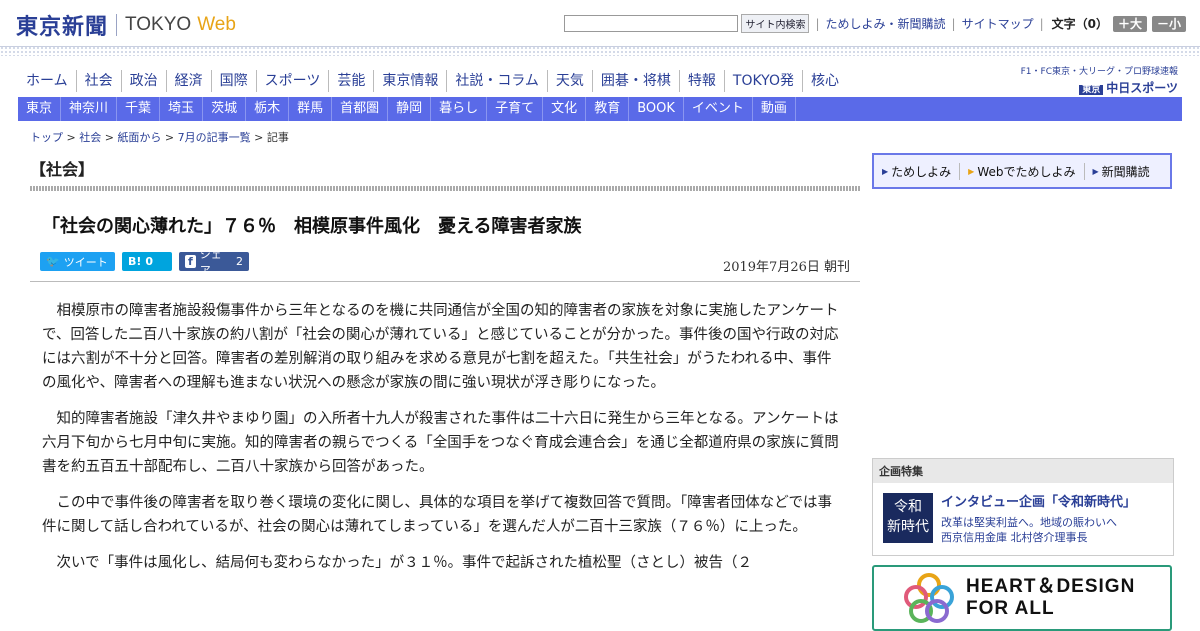 The width and height of the screenshot is (1200, 631). Describe the element at coordinates (1091, 90) in the screenshot. I see `chunichi-badge: 東京` at that location.